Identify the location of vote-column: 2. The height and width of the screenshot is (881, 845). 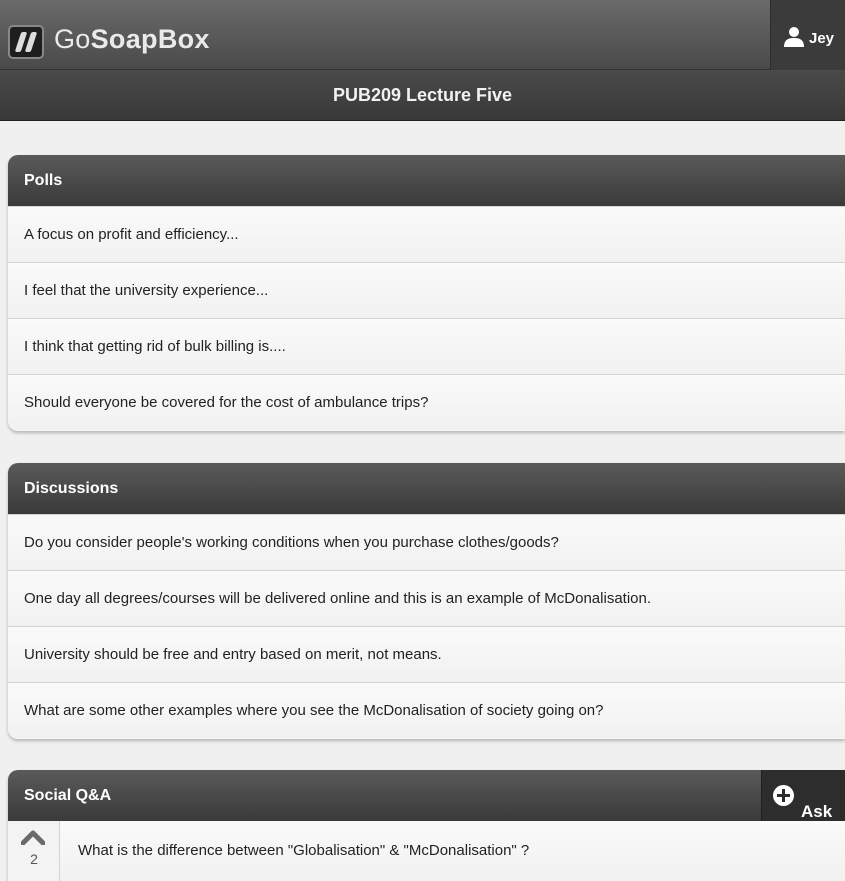
(34, 851).